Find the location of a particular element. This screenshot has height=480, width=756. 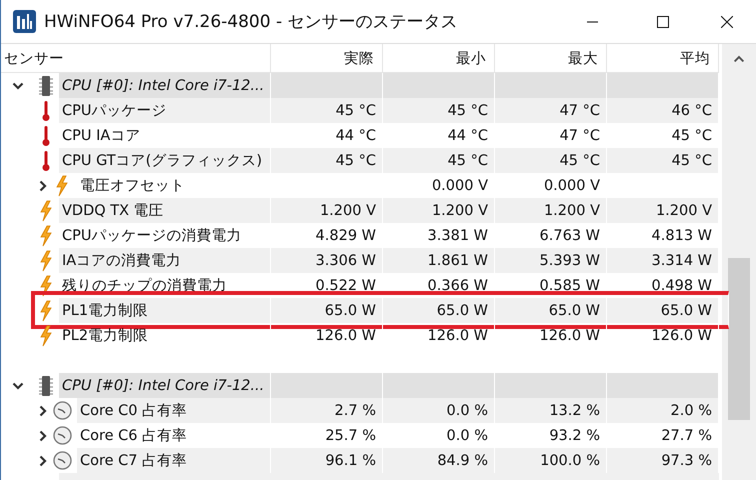

column-header: 最小 is located at coordinates (439, 58).